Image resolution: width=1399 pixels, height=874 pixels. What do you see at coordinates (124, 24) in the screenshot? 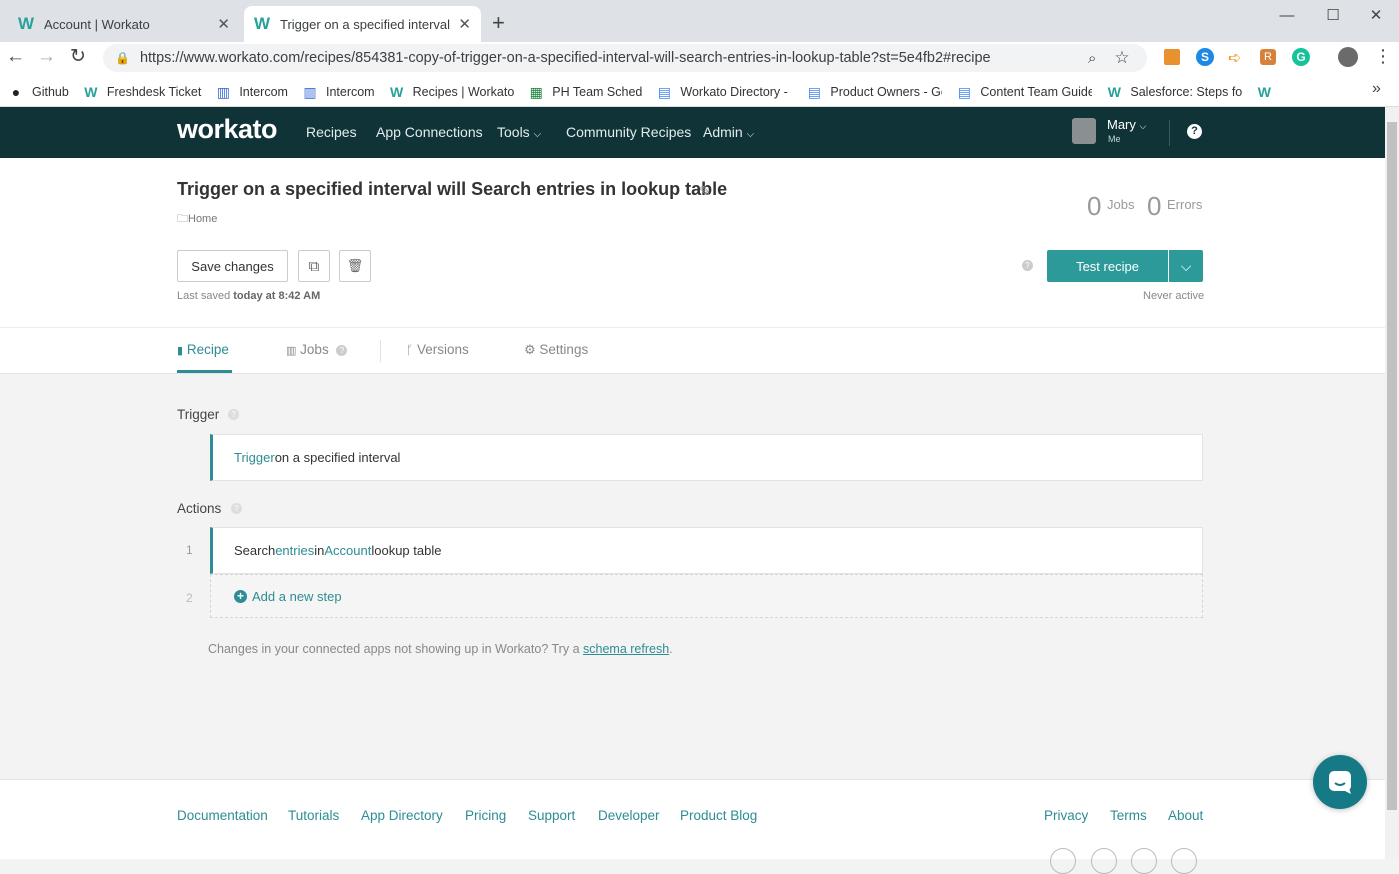
I see `browser-tab-account: W Account | Workato ✕` at bounding box center [124, 24].